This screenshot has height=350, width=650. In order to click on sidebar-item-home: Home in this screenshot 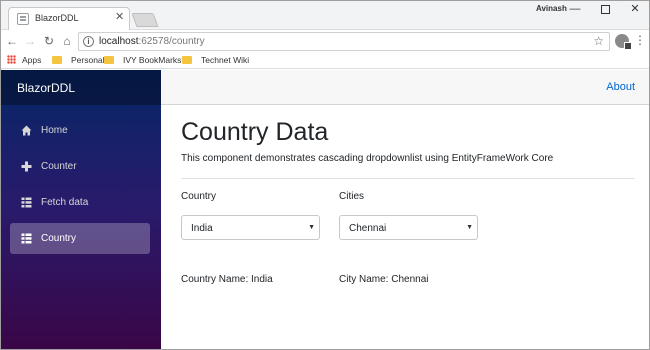, I will do `click(80, 130)`.